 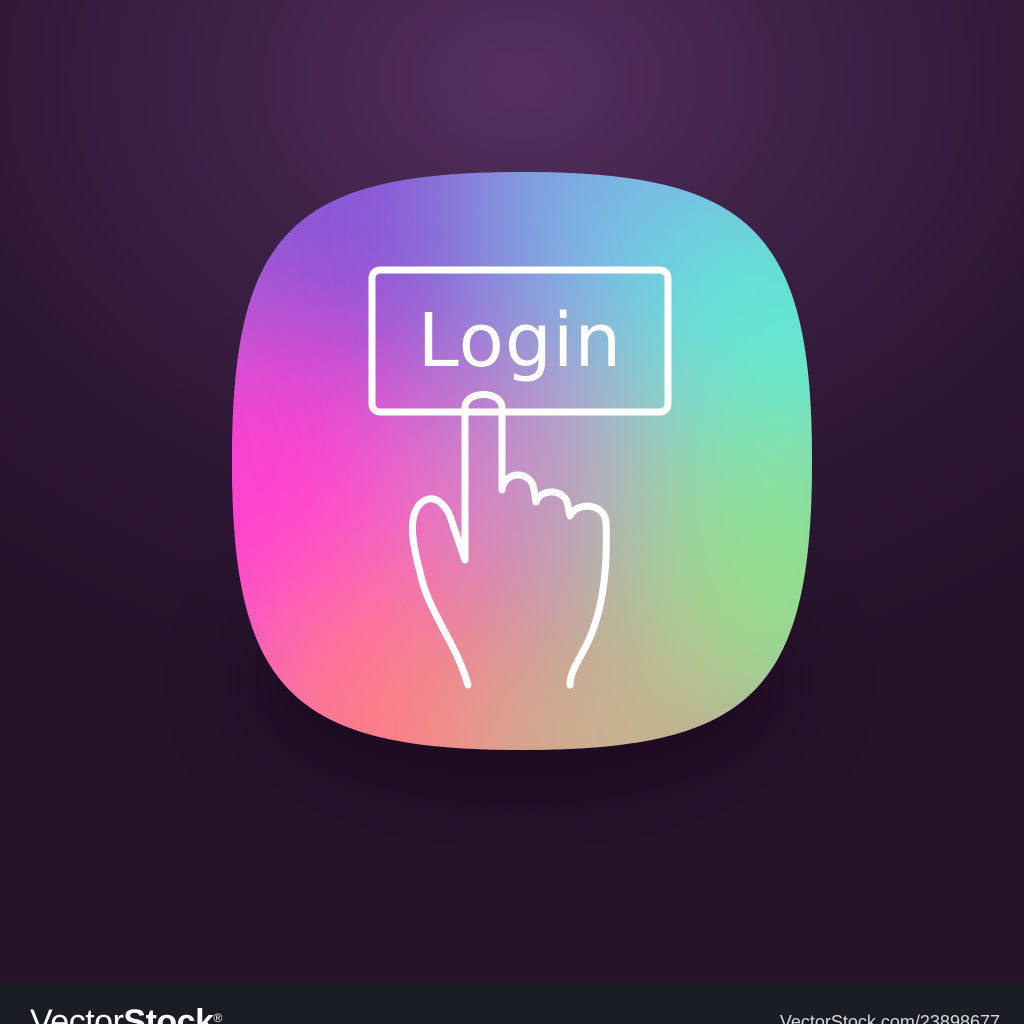 What do you see at coordinates (217, 1017) in the screenshot?
I see `brand-mark: ®` at bounding box center [217, 1017].